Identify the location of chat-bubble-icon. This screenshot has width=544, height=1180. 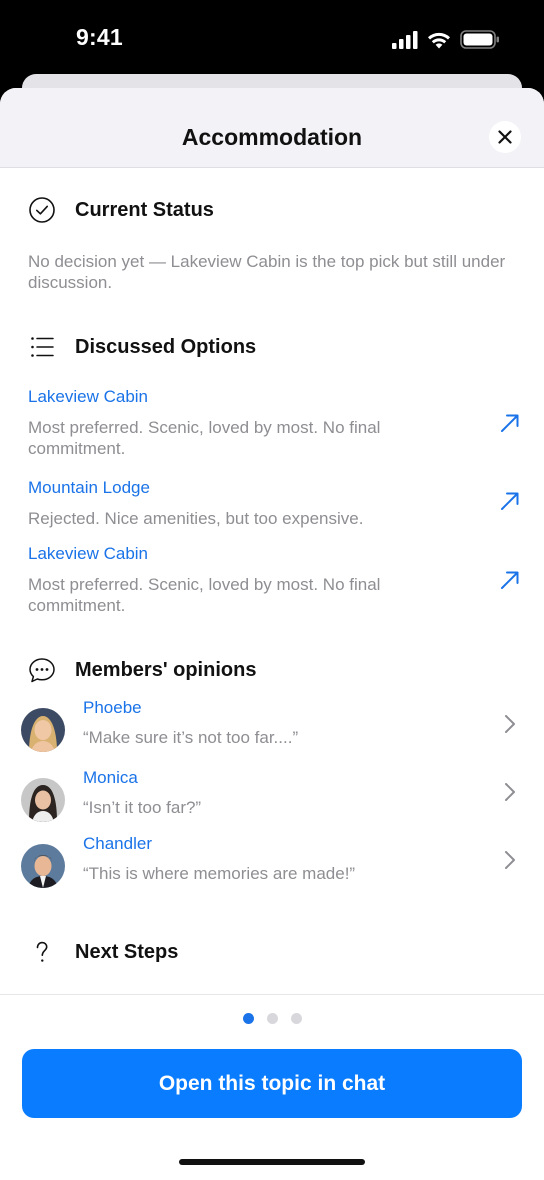
(42, 670).